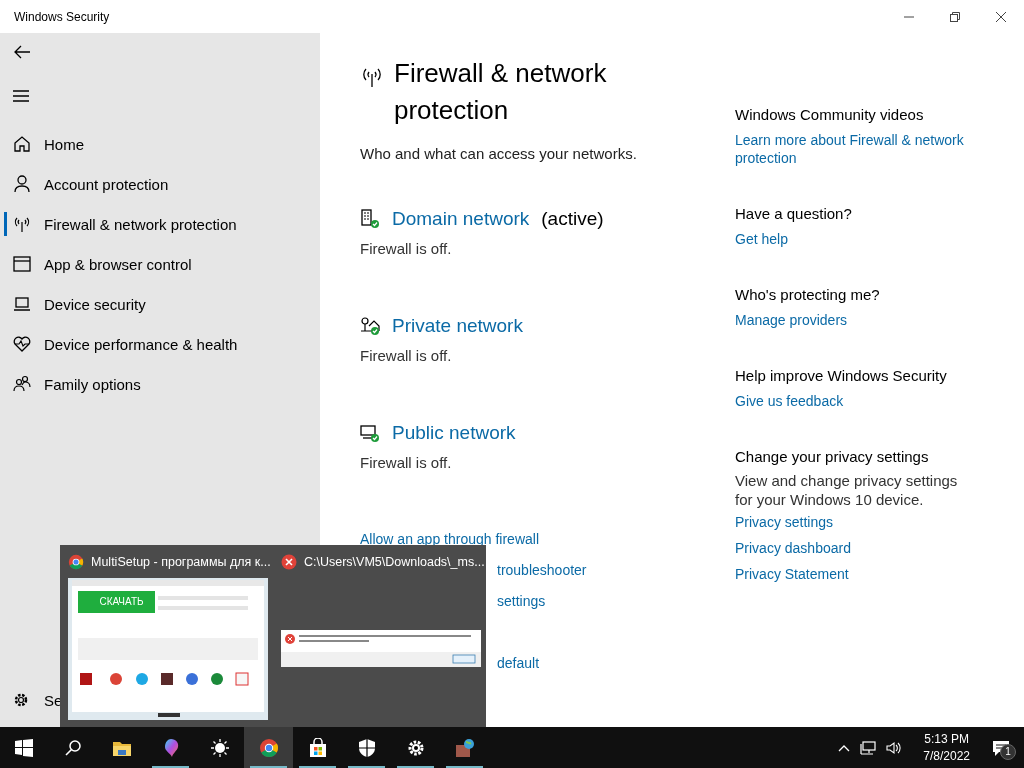 This screenshot has width=1024, height=768. I want to click on sidebar-item: Family options, so click(160, 384).